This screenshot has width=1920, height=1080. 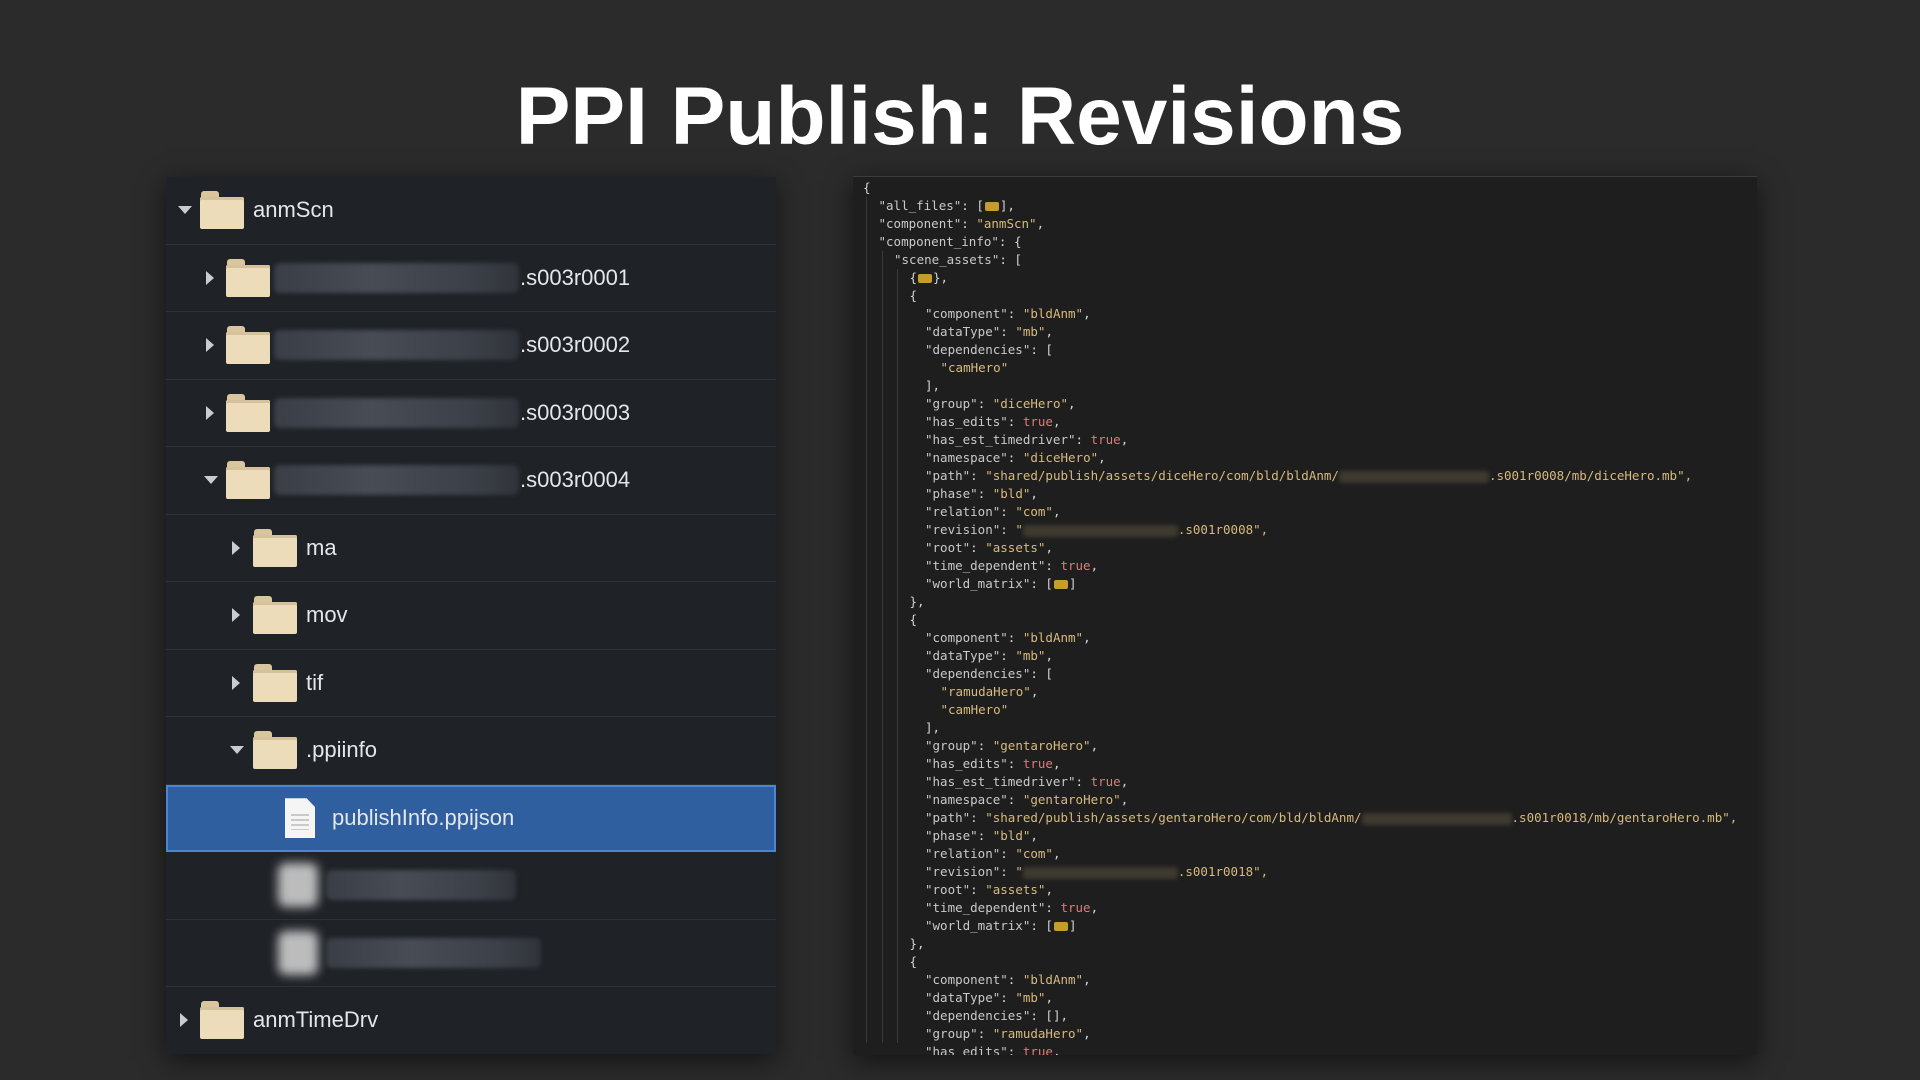 What do you see at coordinates (471, 548) in the screenshot?
I see `tree-row-ma: ma` at bounding box center [471, 548].